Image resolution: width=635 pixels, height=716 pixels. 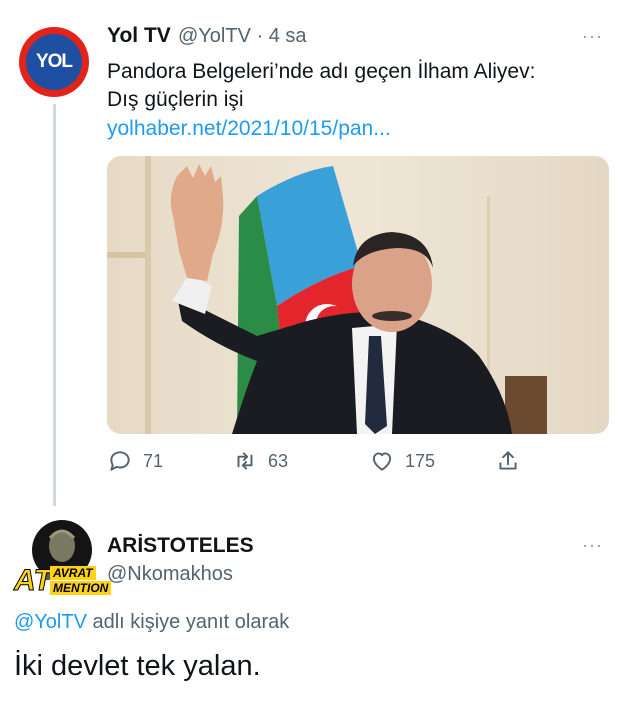 What do you see at coordinates (214, 36) in the screenshot?
I see `tweet-author-handle: @YolTV` at bounding box center [214, 36].